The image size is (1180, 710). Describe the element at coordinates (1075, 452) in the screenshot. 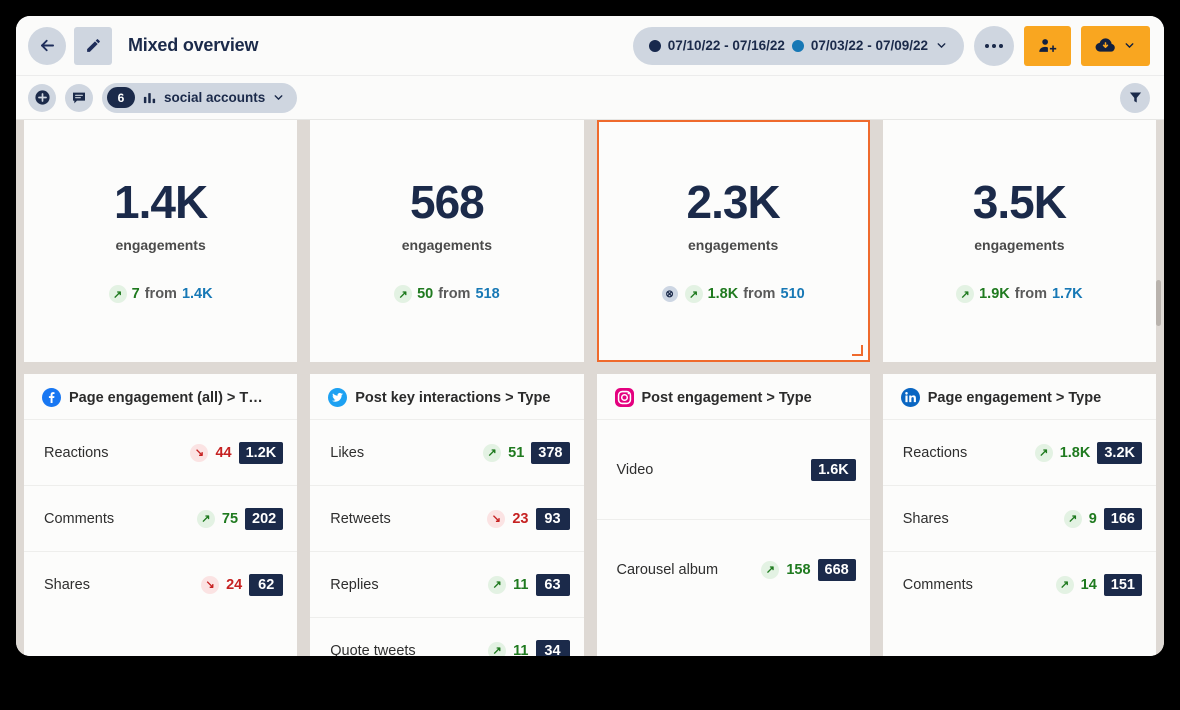

I see `metric-delta: 1.8K` at that location.